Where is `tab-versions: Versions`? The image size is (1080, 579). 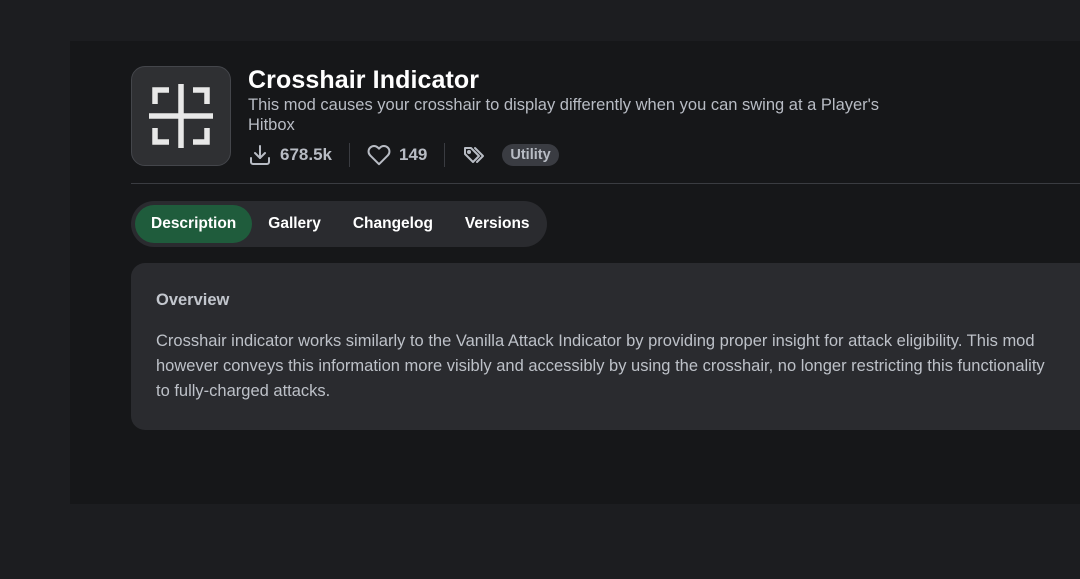 tab-versions: Versions is located at coordinates (497, 224).